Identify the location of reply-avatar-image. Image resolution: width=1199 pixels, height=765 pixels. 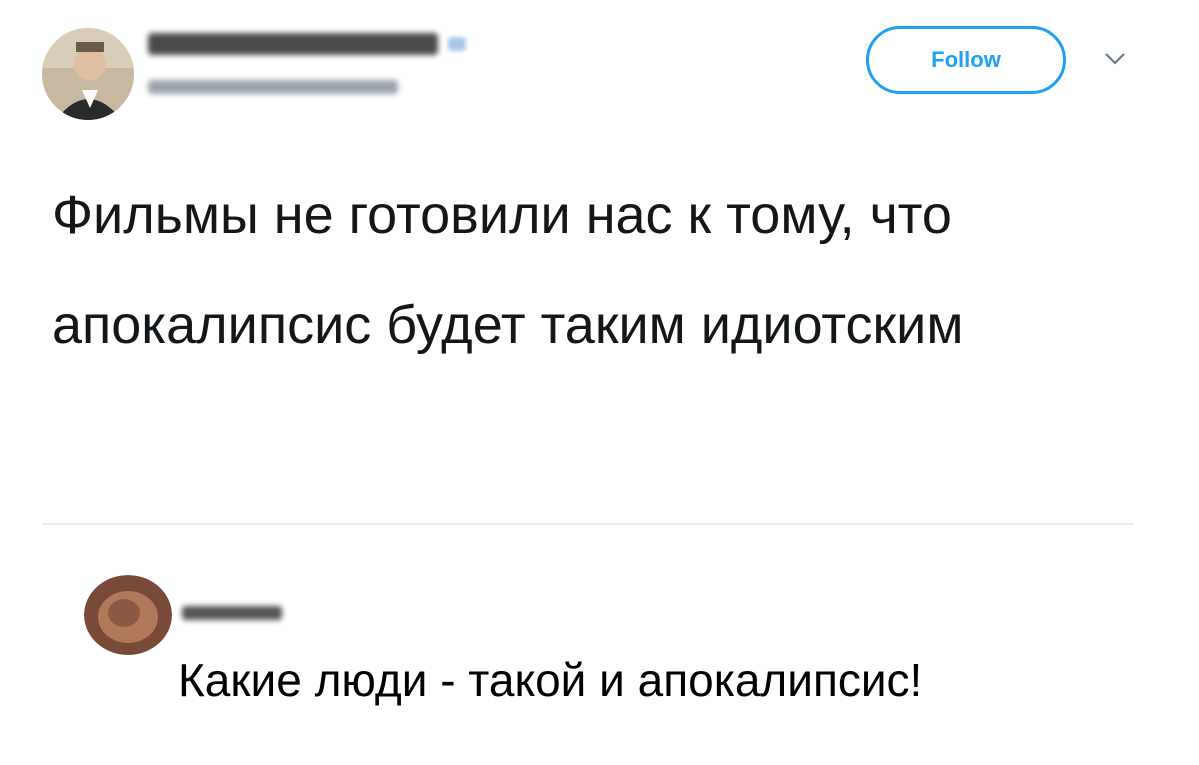
(128, 615).